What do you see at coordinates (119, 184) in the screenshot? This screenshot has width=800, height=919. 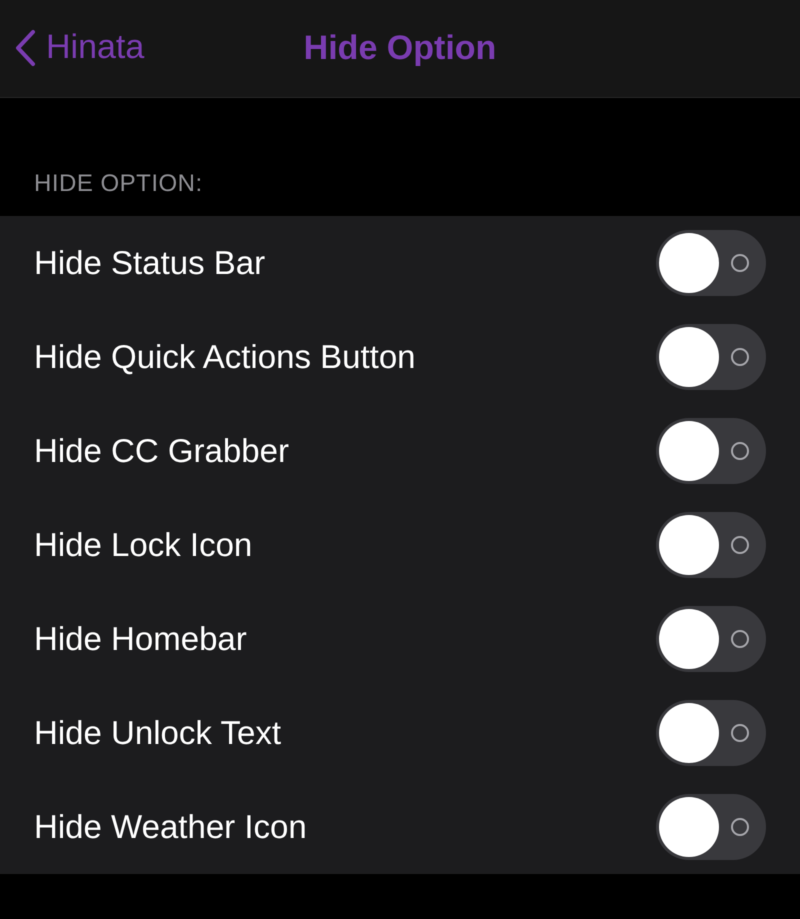 I see `section-header: HIDE OPTION:` at bounding box center [119, 184].